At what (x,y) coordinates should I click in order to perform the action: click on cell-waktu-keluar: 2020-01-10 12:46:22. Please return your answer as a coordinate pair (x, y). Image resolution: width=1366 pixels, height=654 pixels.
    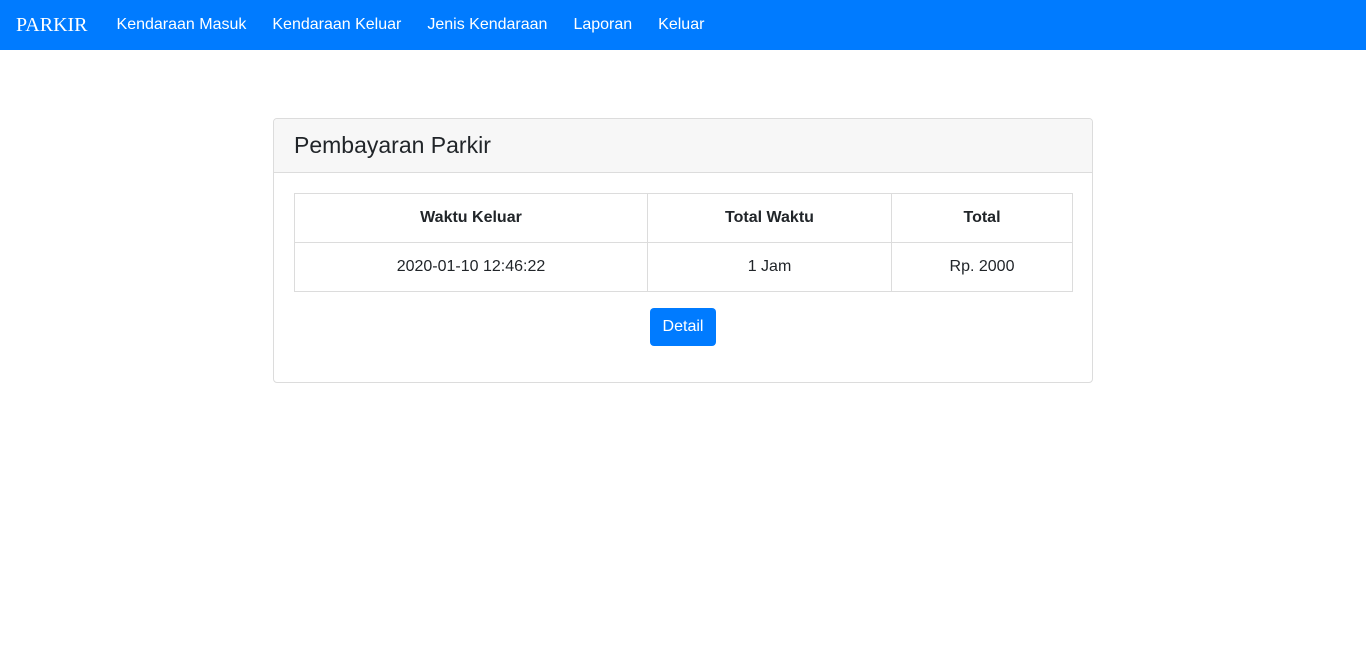
    Looking at the image, I should click on (471, 267).